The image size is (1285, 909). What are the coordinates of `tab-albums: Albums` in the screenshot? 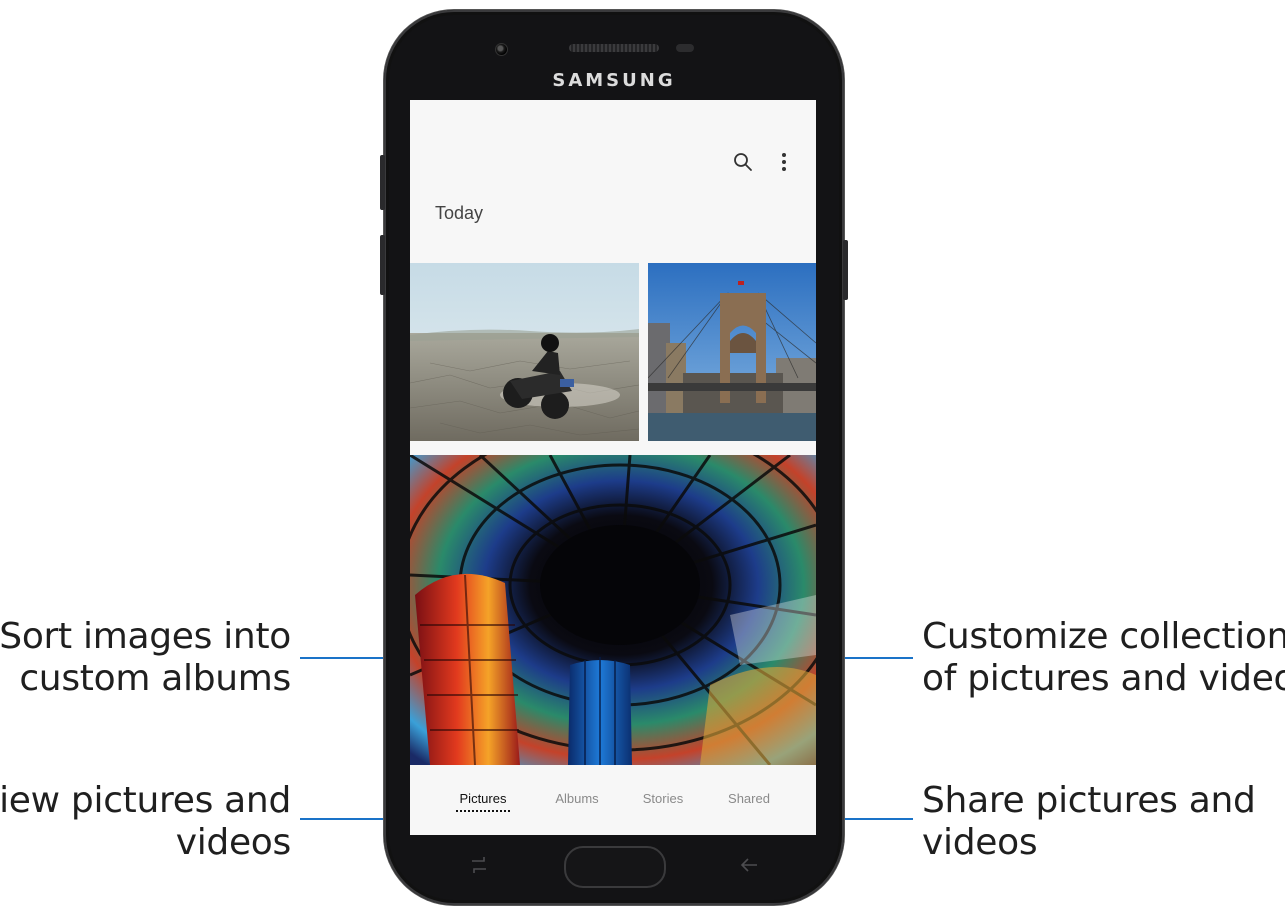 It's located at (577, 798).